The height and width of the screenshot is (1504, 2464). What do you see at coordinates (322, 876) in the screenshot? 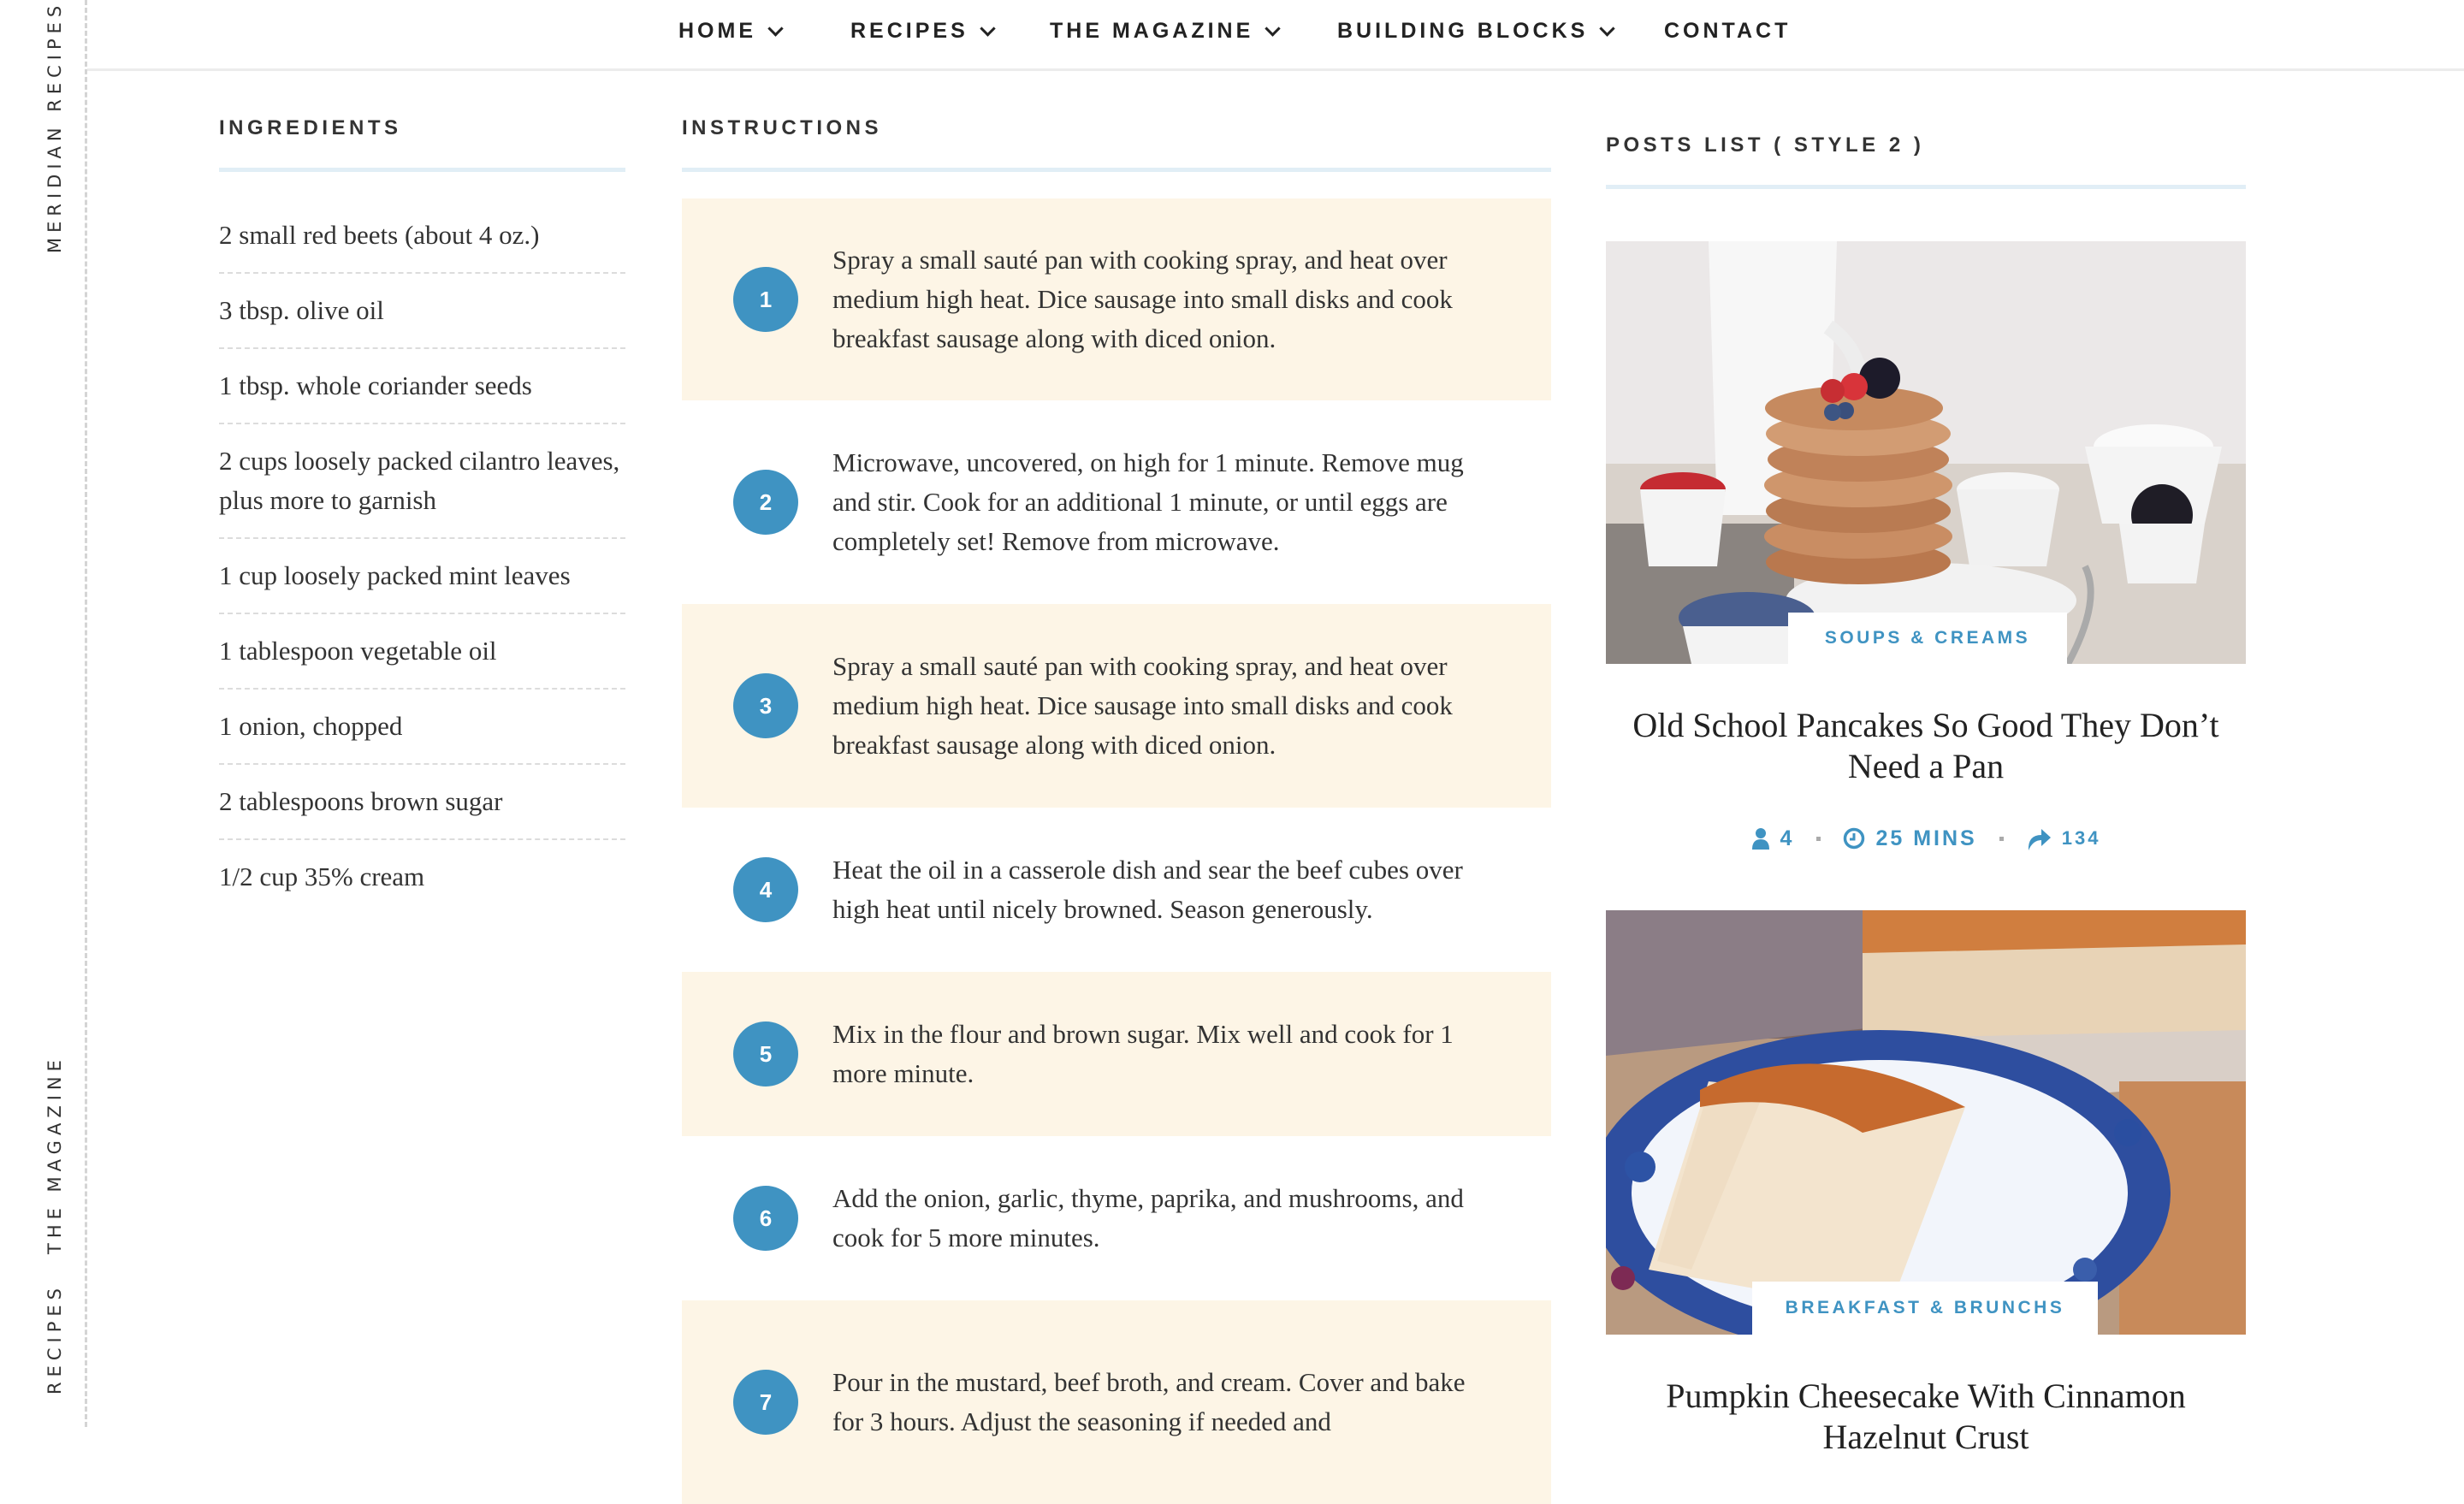
I see `ingredient-item: 1/2 cup 35% cream` at bounding box center [322, 876].